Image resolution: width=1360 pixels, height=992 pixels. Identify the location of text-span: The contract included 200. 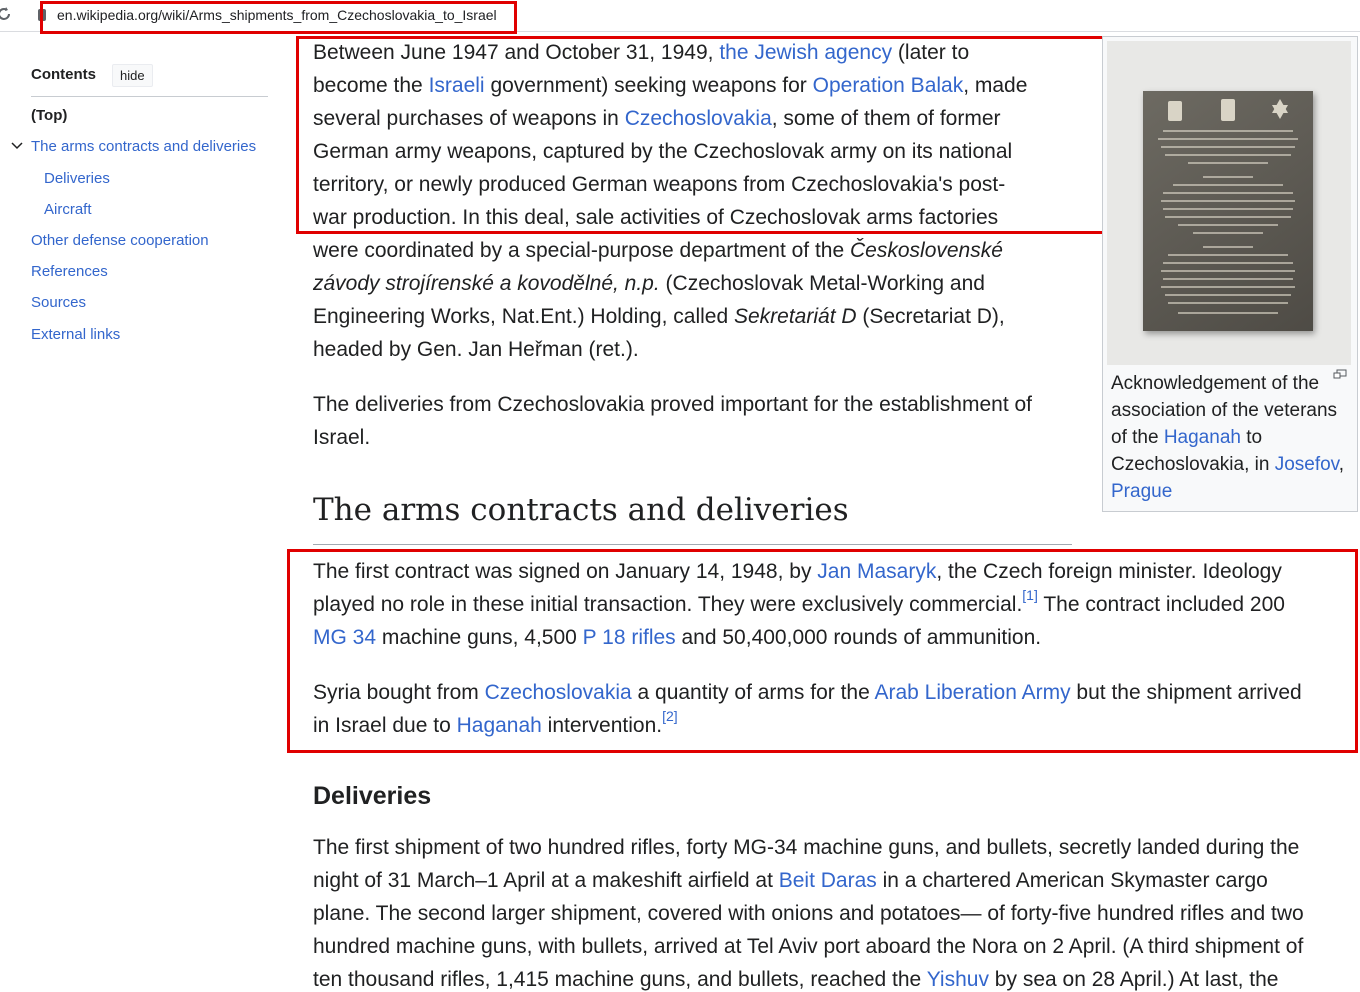
(1161, 604).